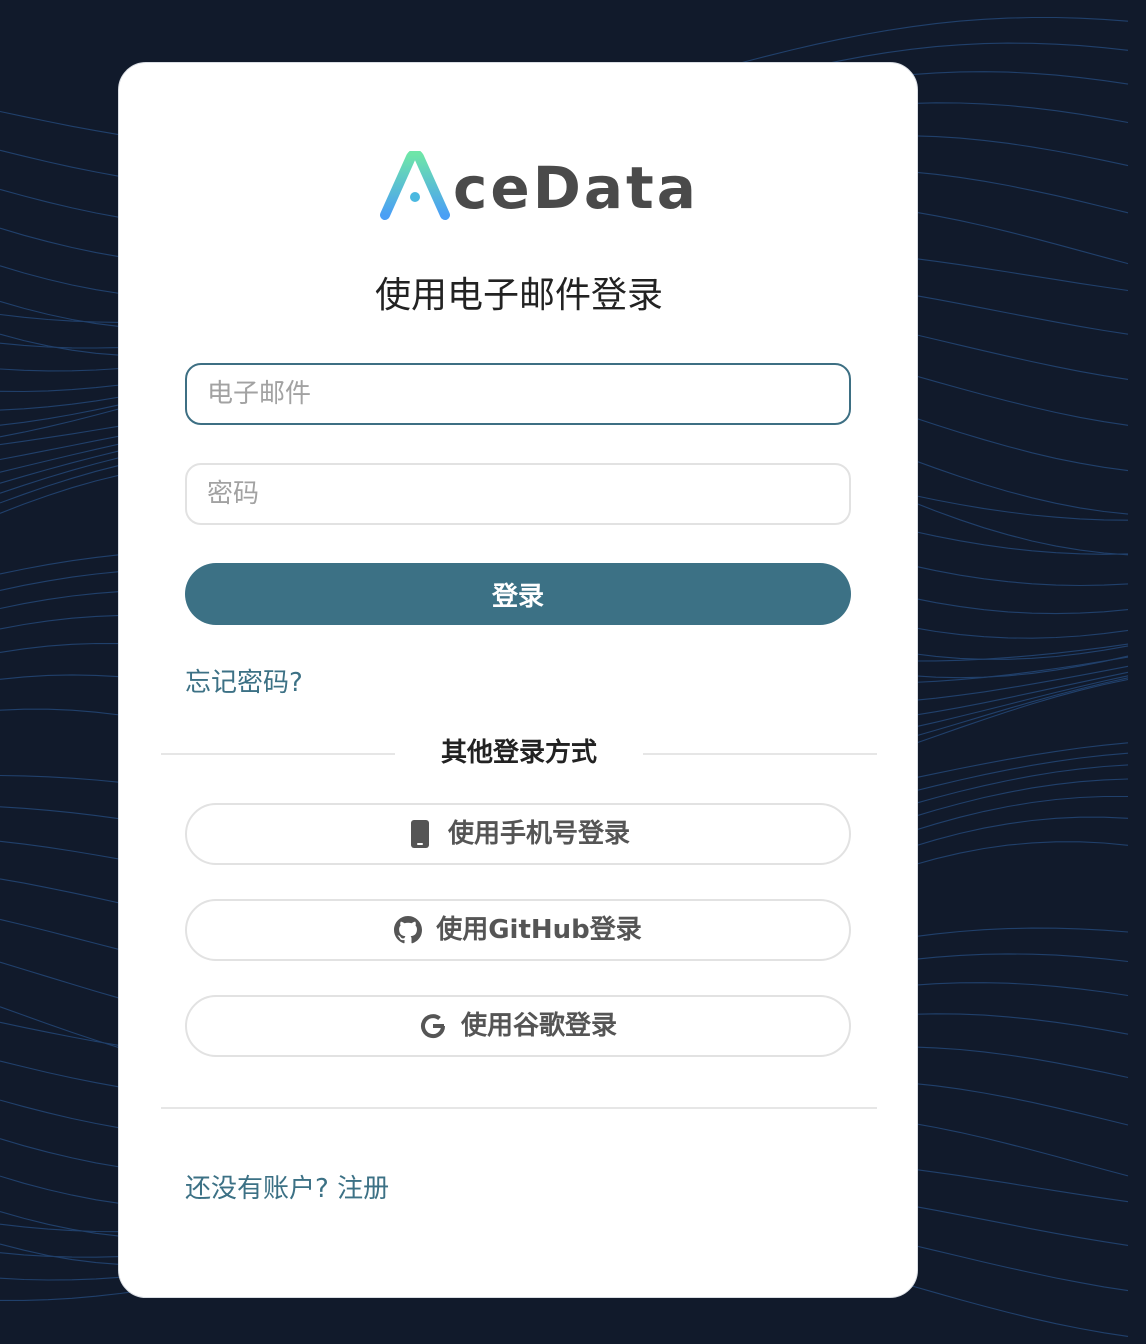 This screenshot has height=1344, width=1146. I want to click on signup-link: 注册, so click(363, 1189).